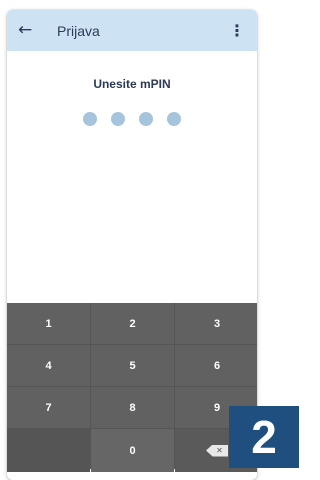  Describe the element at coordinates (237, 30) in the screenshot. I see `more-vertical-icon: ⋮` at that location.